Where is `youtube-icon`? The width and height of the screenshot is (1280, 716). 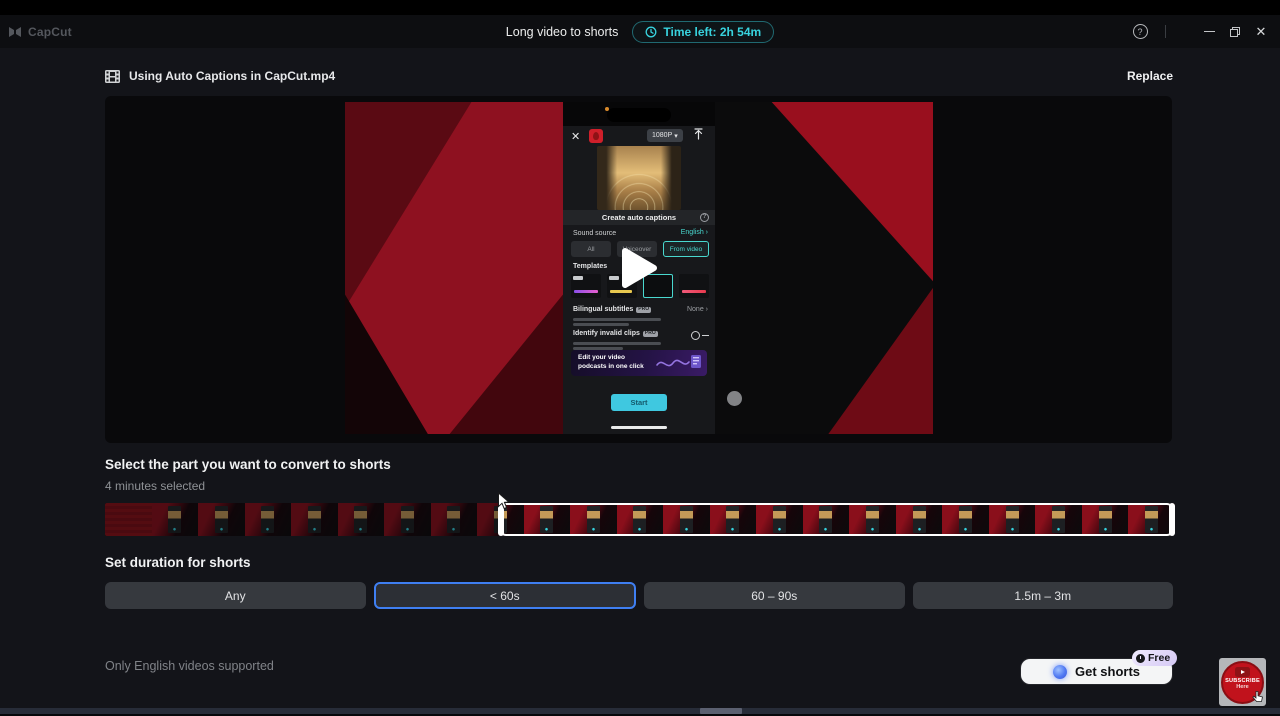
youtube-icon is located at coordinates (1242, 671).